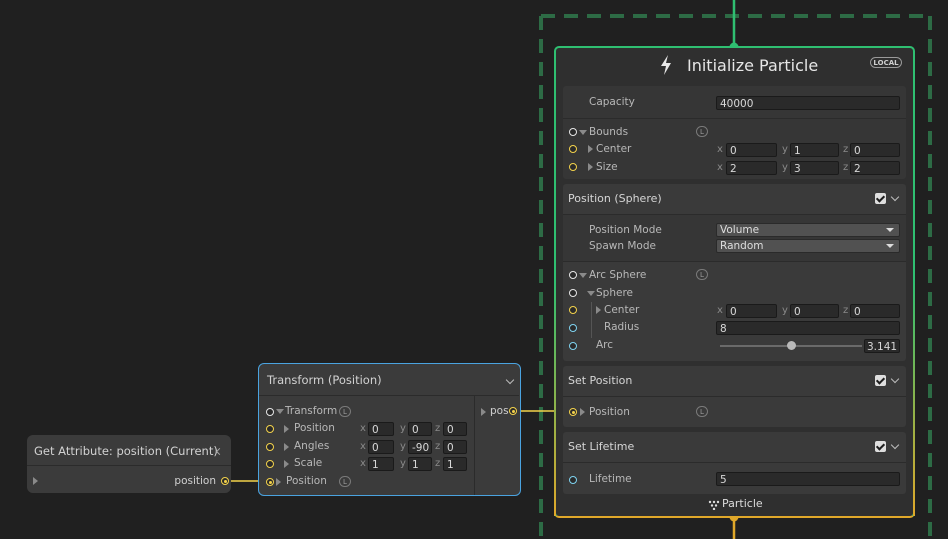  Describe the element at coordinates (612, 102) in the screenshot. I see `capacity-label: Capacity` at that location.